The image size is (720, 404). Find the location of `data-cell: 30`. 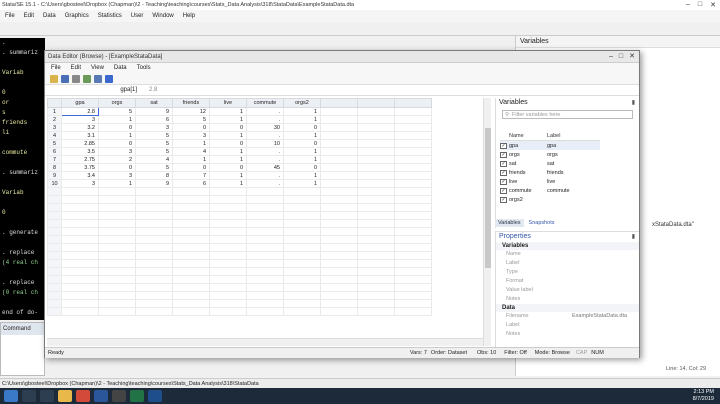

data-cell: 30 is located at coordinates (265, 127).